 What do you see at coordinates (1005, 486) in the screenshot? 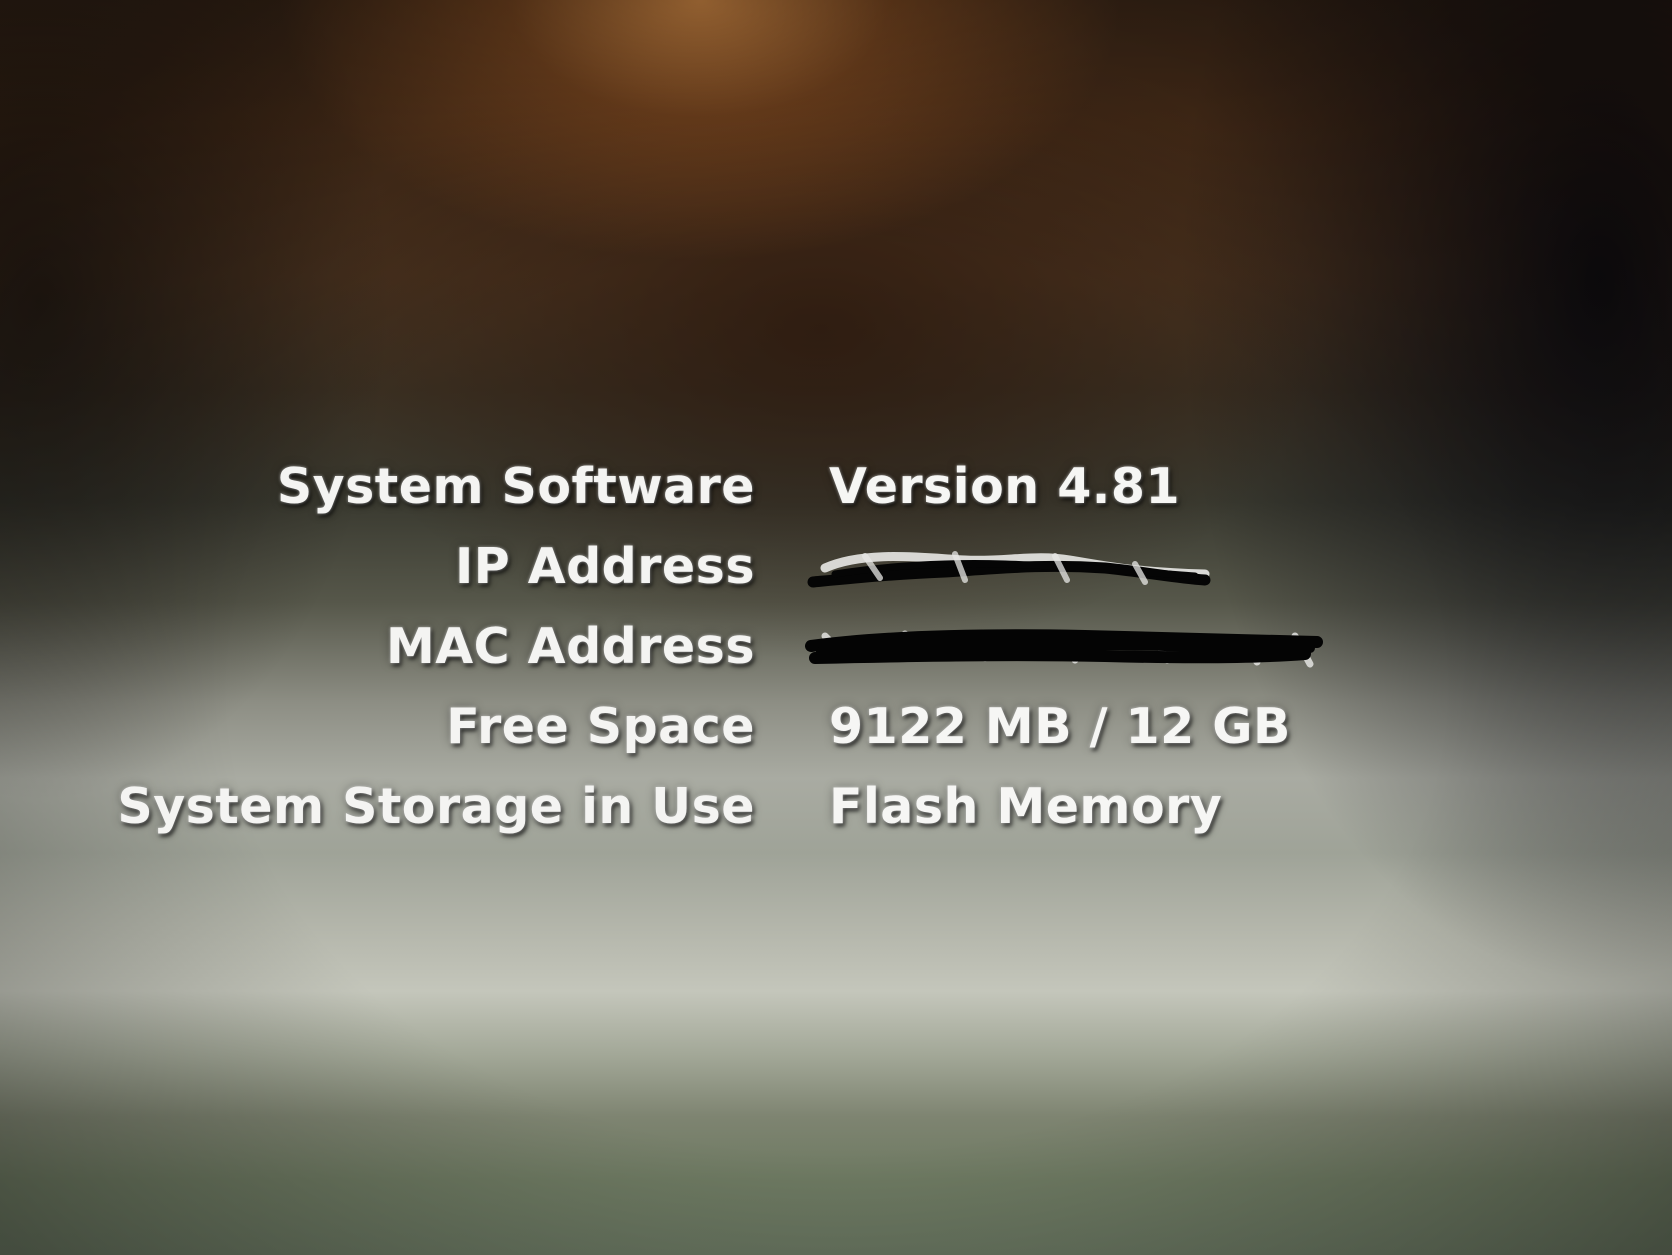
I see `system-software-value: Version 4.81` at bounding box center [1005, 486].